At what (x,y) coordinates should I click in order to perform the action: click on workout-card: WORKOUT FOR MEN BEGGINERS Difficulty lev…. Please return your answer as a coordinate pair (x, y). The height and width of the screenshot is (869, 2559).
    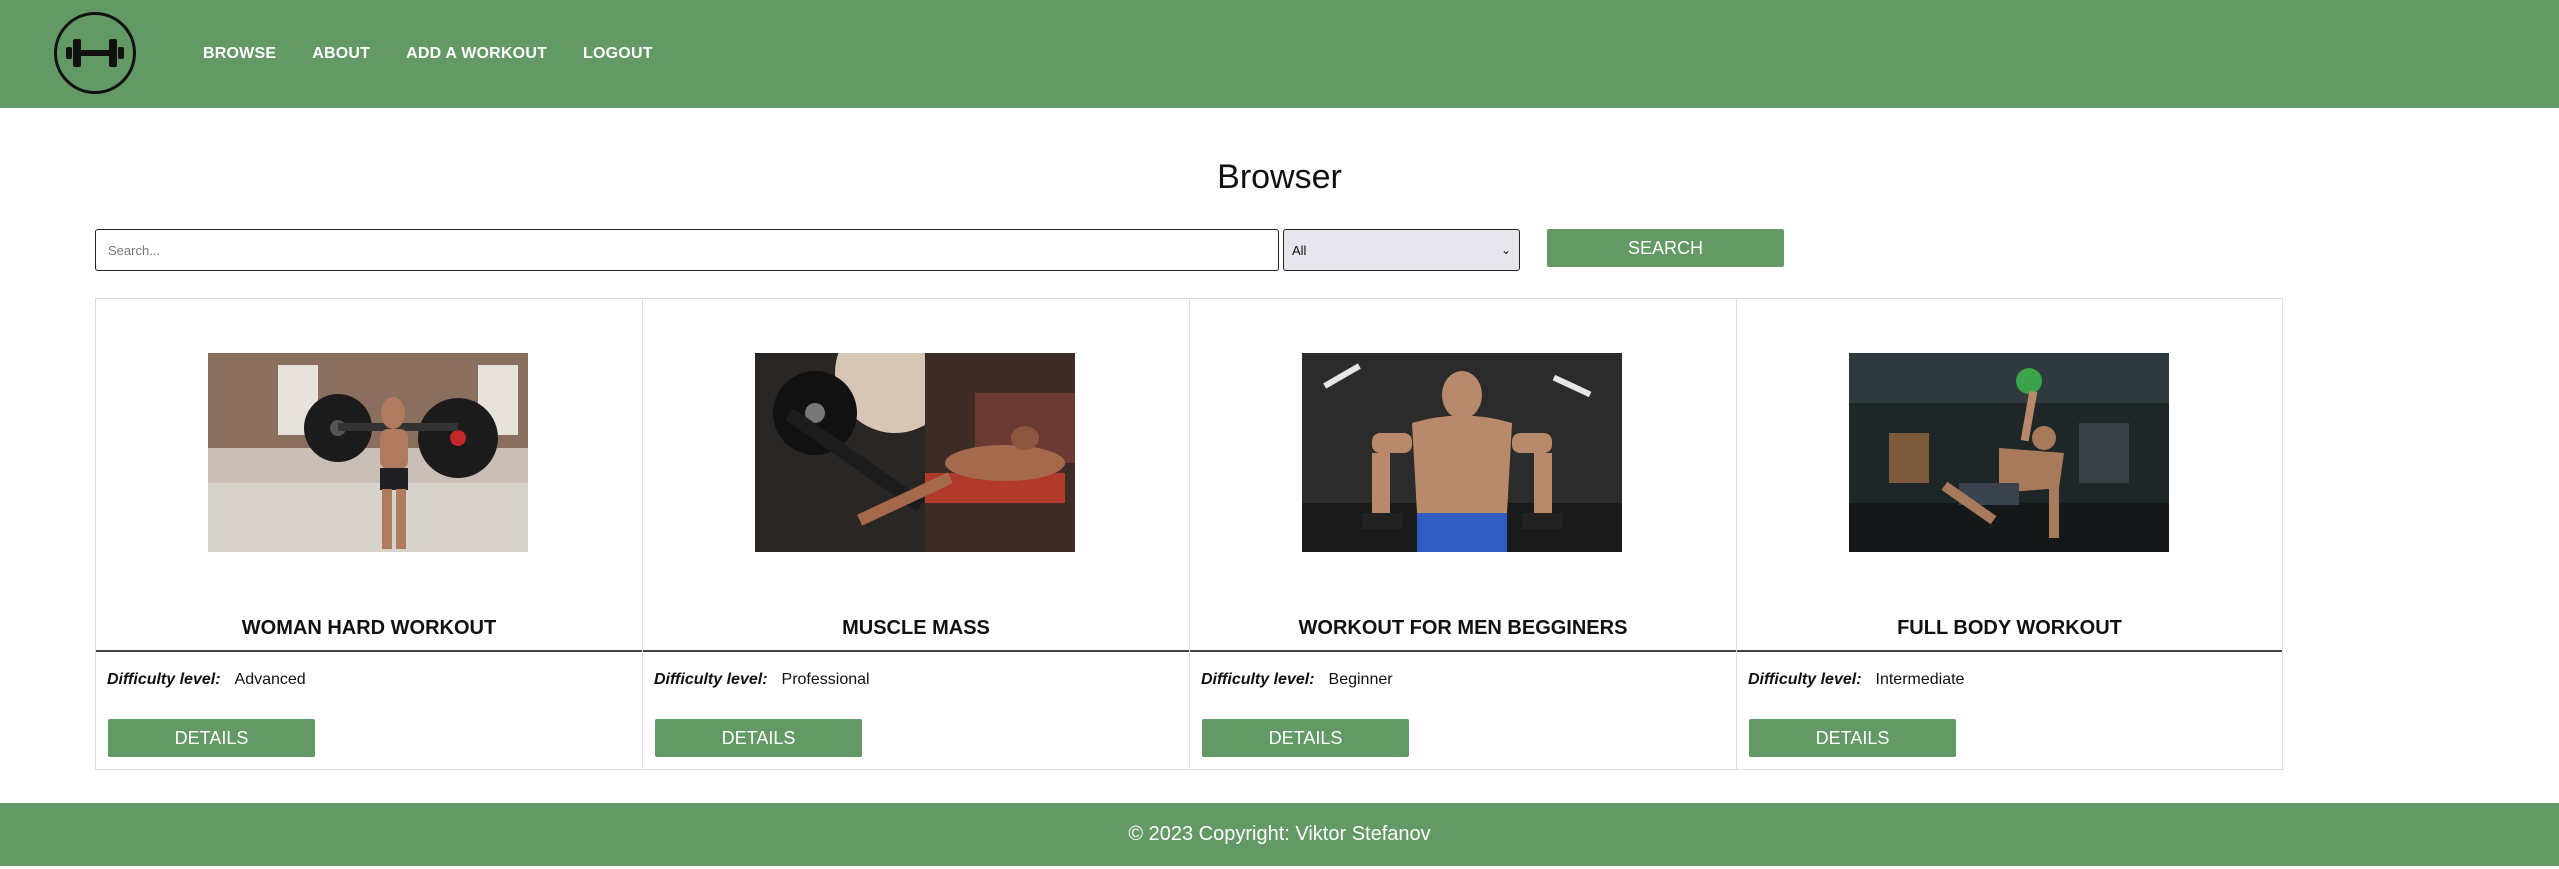
    Looking at the image, I should click on (1462, 534).